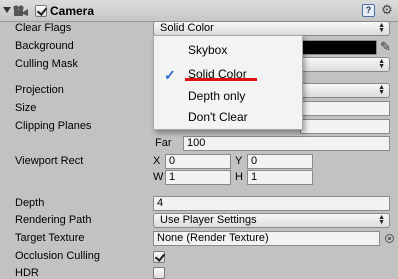 The image size is (398, 279). I want to click on hdr-checkbox, so click(159, 273).